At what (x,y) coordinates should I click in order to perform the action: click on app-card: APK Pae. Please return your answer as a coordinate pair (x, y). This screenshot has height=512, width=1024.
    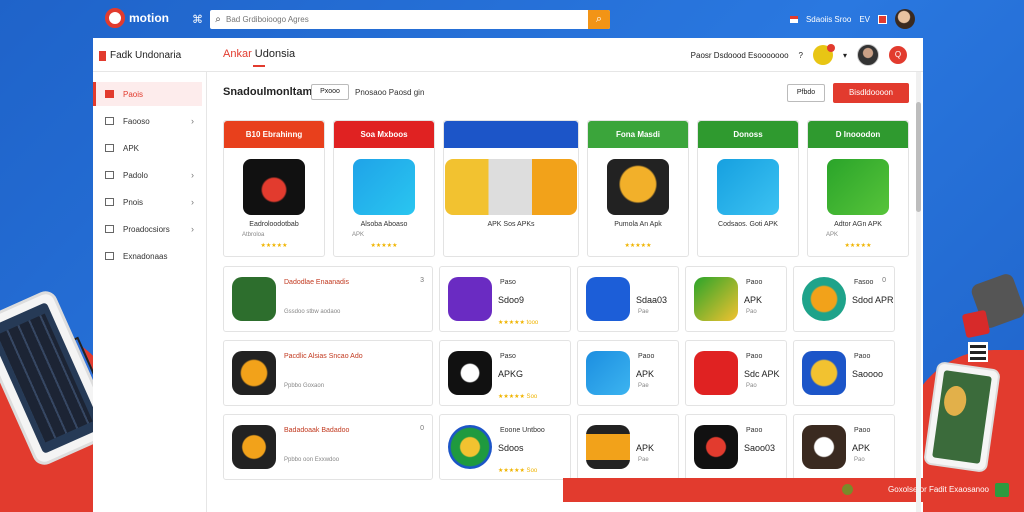
    Looking at the image, I should click on (628, 447).